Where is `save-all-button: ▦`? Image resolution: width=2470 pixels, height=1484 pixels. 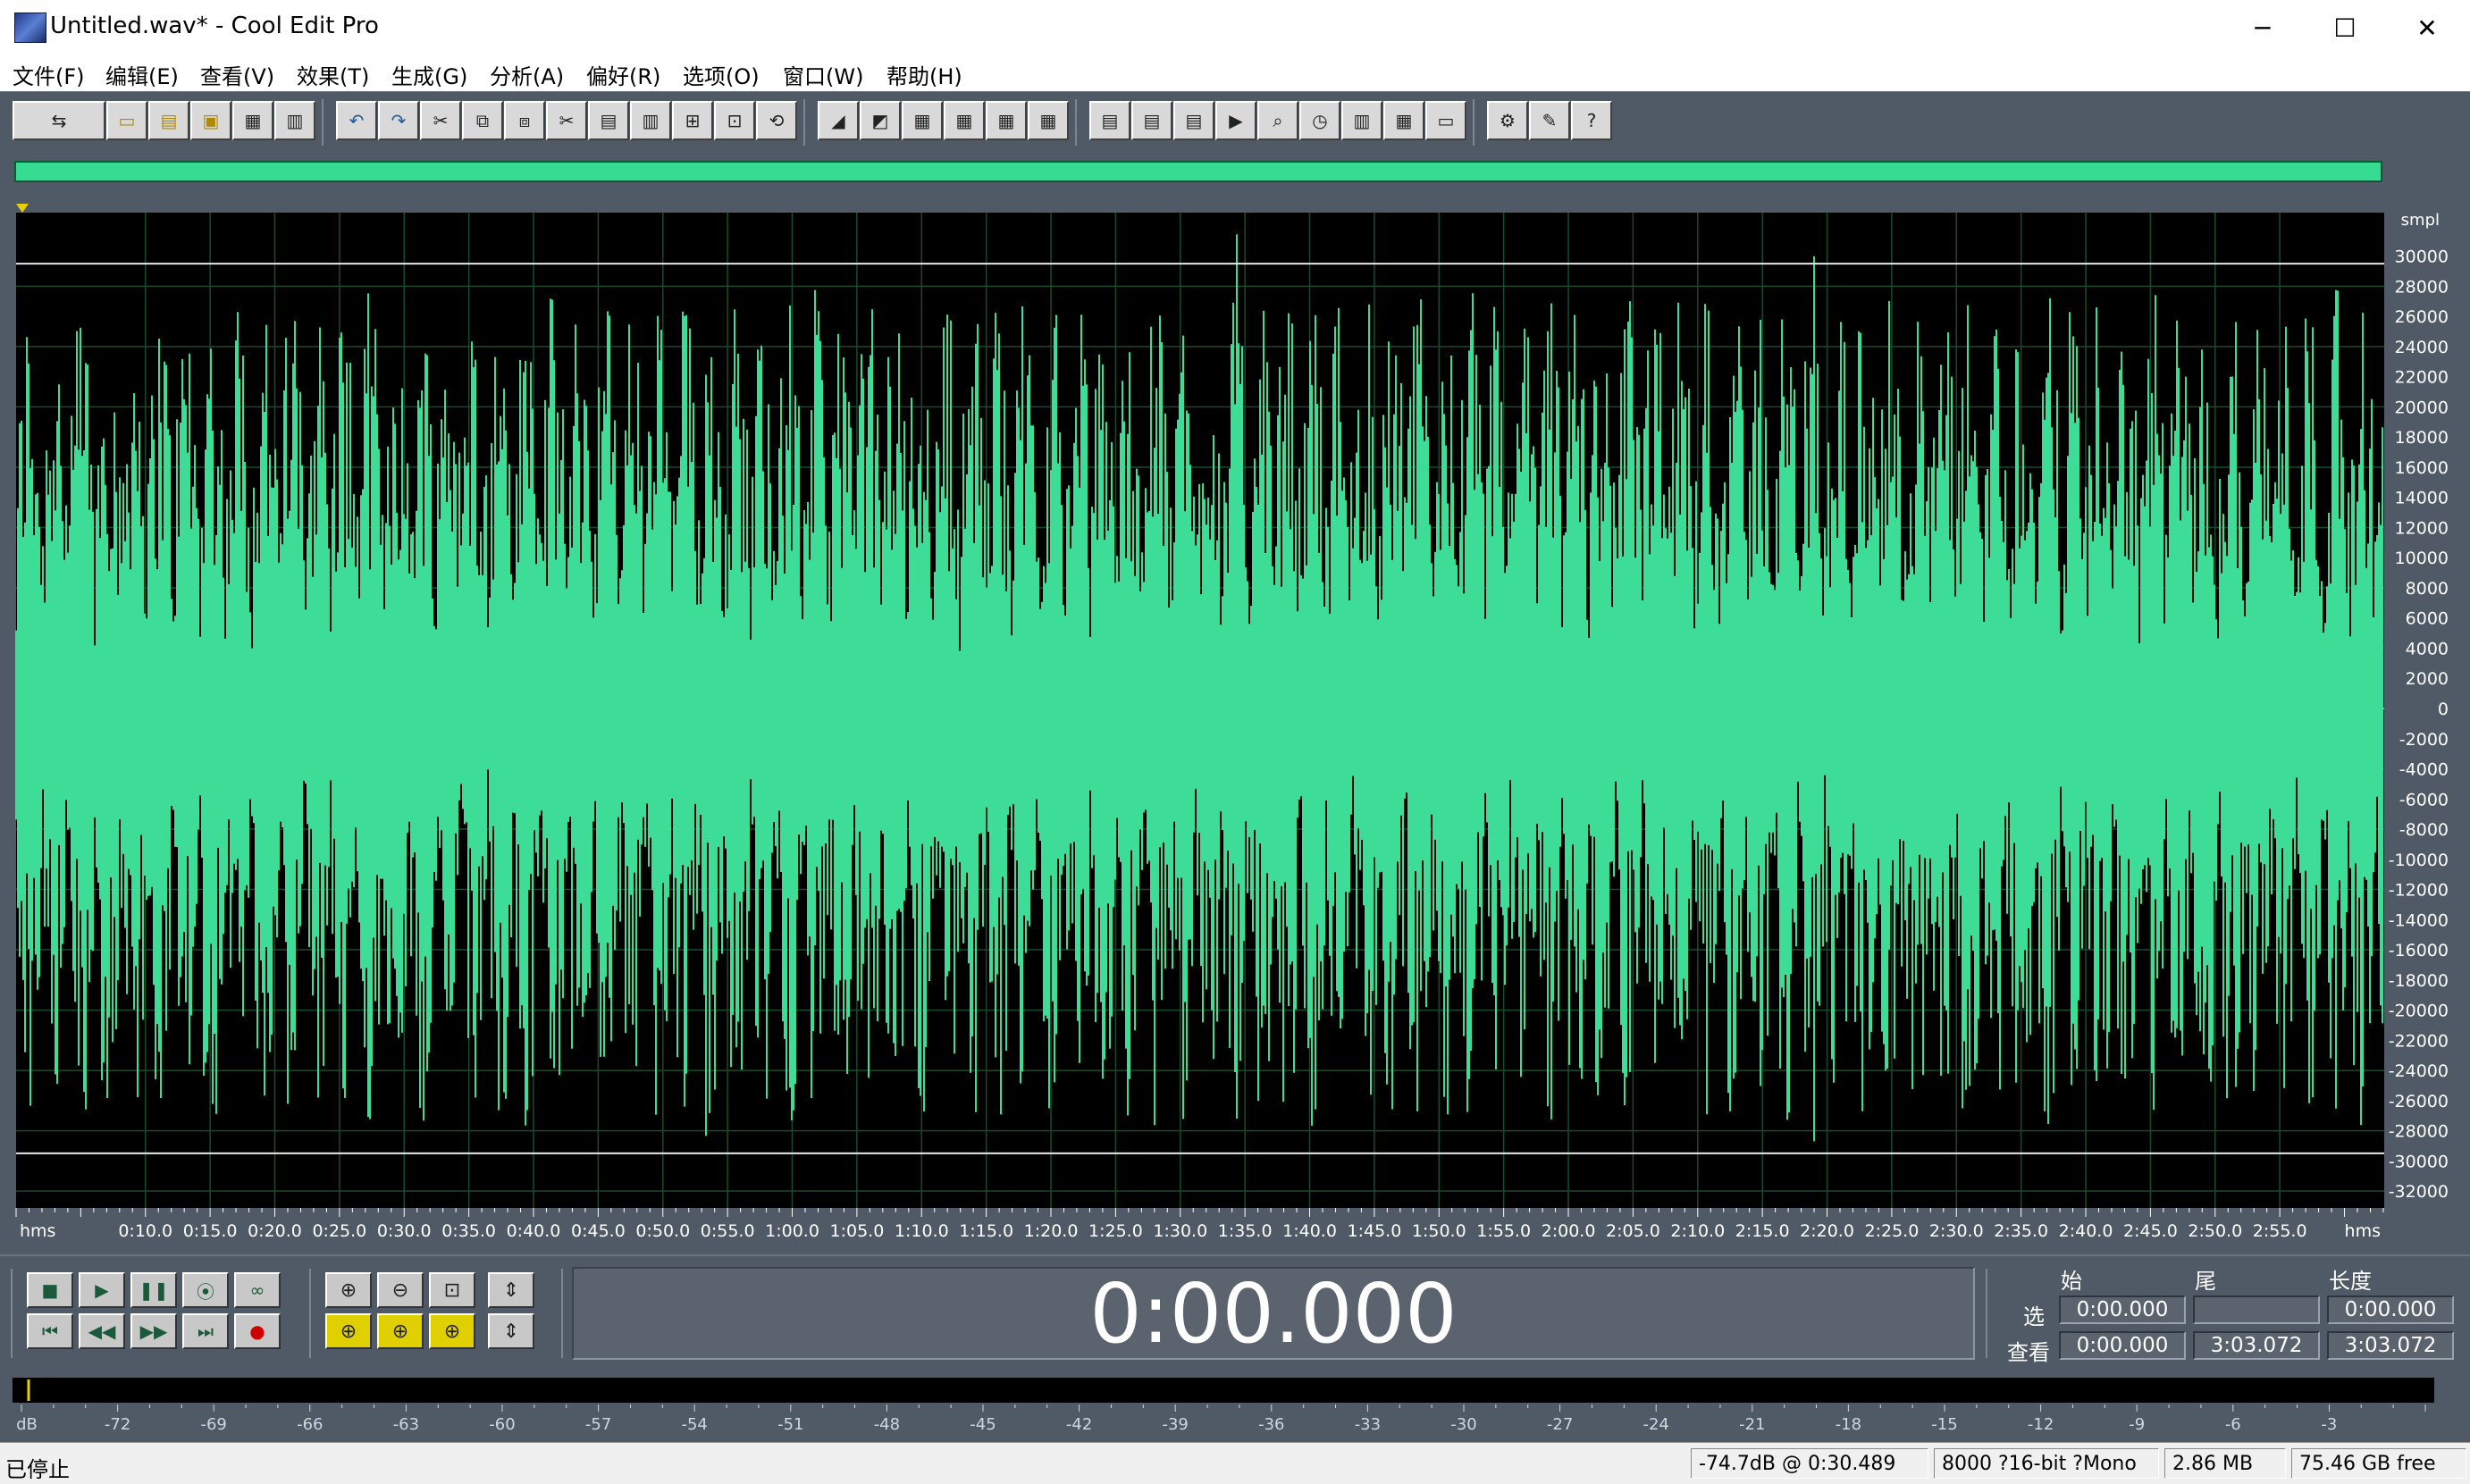
save-all-button: ▦ is located at coordinates (252, 121).